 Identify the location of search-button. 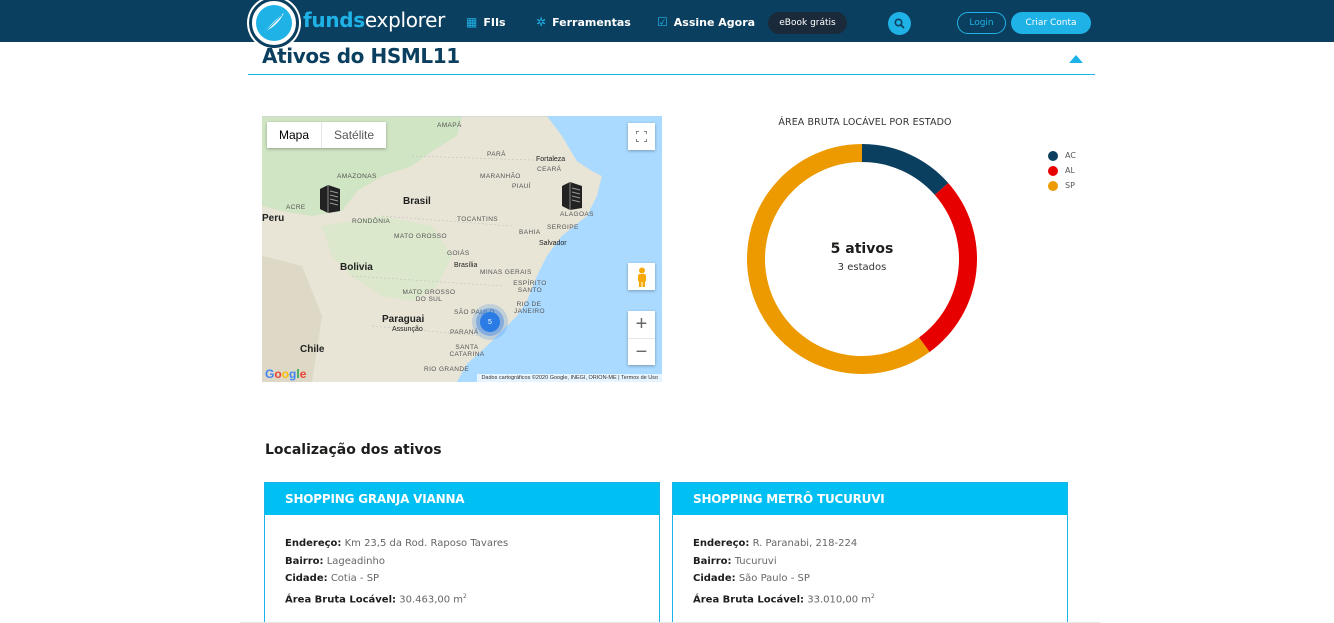
(899, 23).